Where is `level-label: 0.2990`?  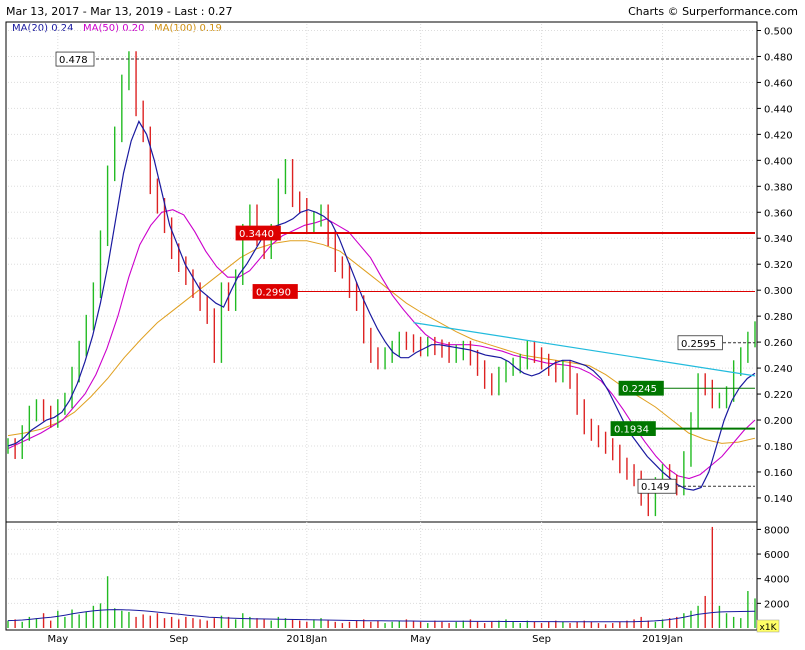 level-label: 0.2990 is located at coordinates (273, 292).